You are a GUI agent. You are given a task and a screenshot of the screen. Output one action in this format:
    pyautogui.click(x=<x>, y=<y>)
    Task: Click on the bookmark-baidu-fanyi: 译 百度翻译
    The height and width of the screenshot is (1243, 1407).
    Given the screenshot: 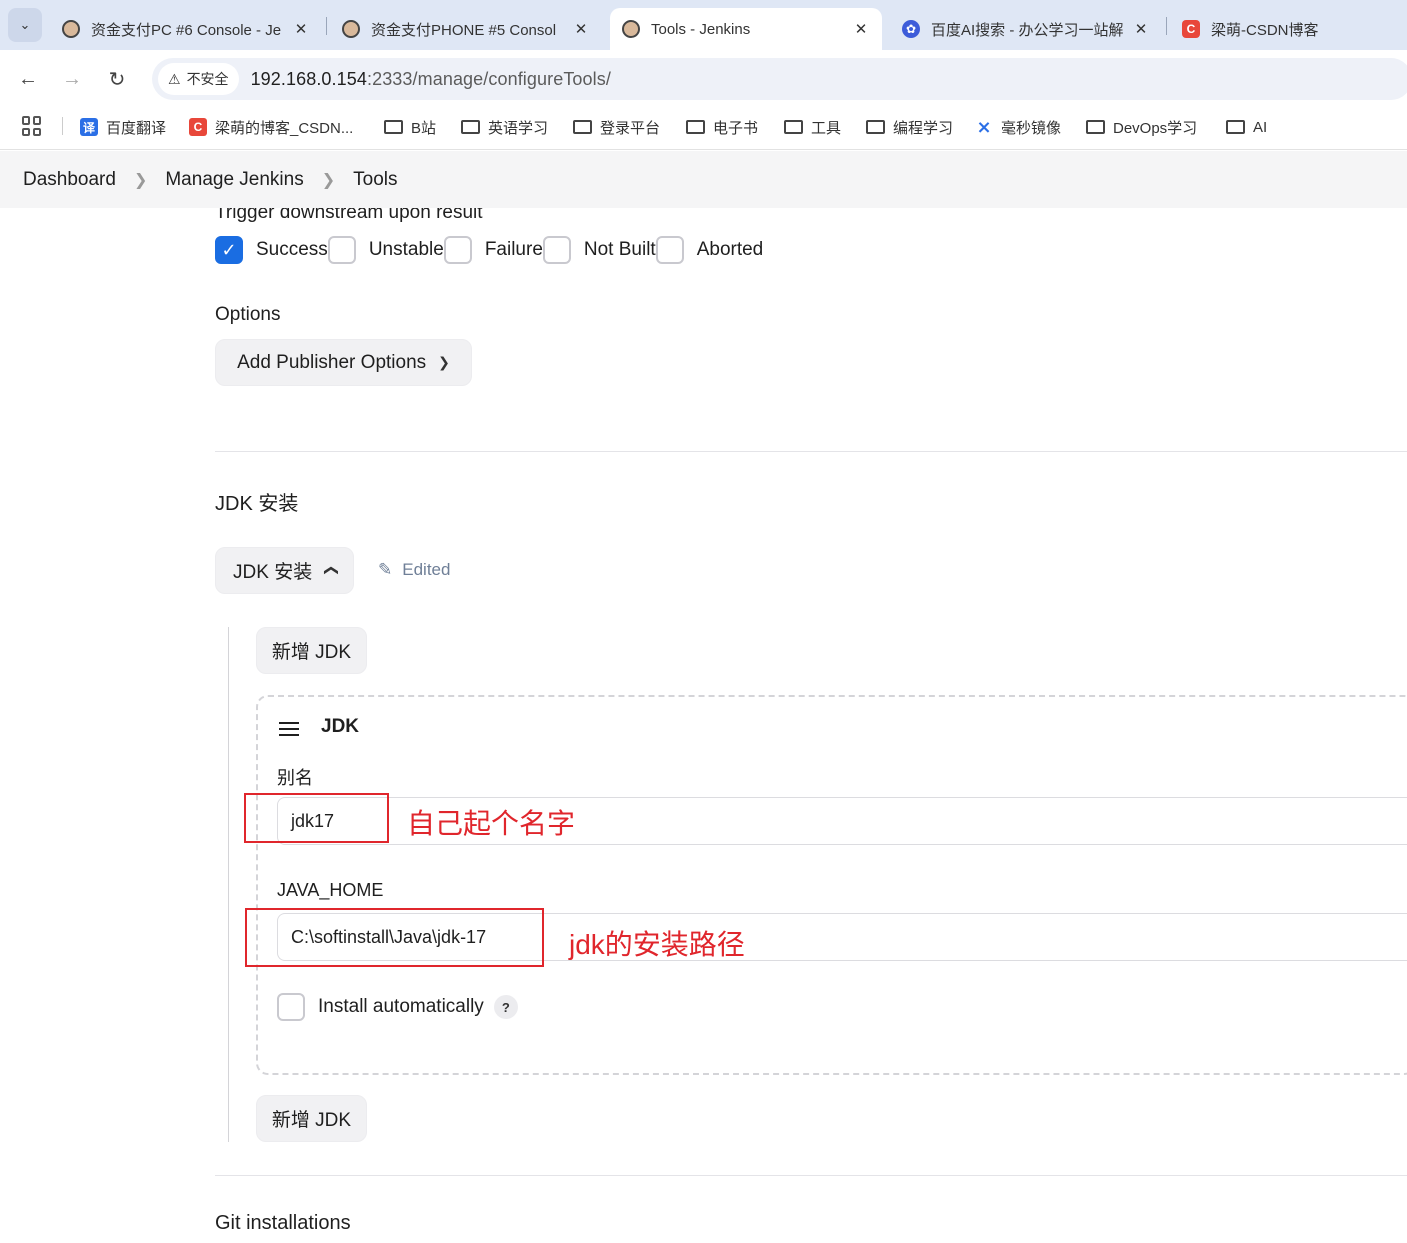 What is the action you would take?
    pyautogui.click(x=123, y=127)
    